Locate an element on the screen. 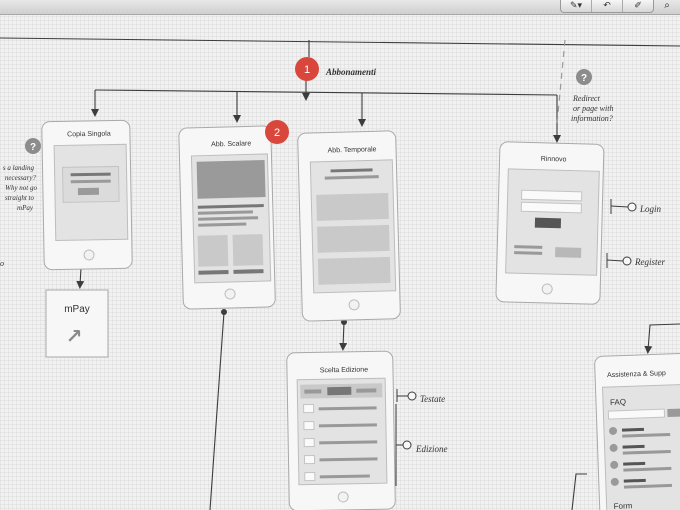  phone-title: Abb. Temporale is located at coordinates (352, 150).